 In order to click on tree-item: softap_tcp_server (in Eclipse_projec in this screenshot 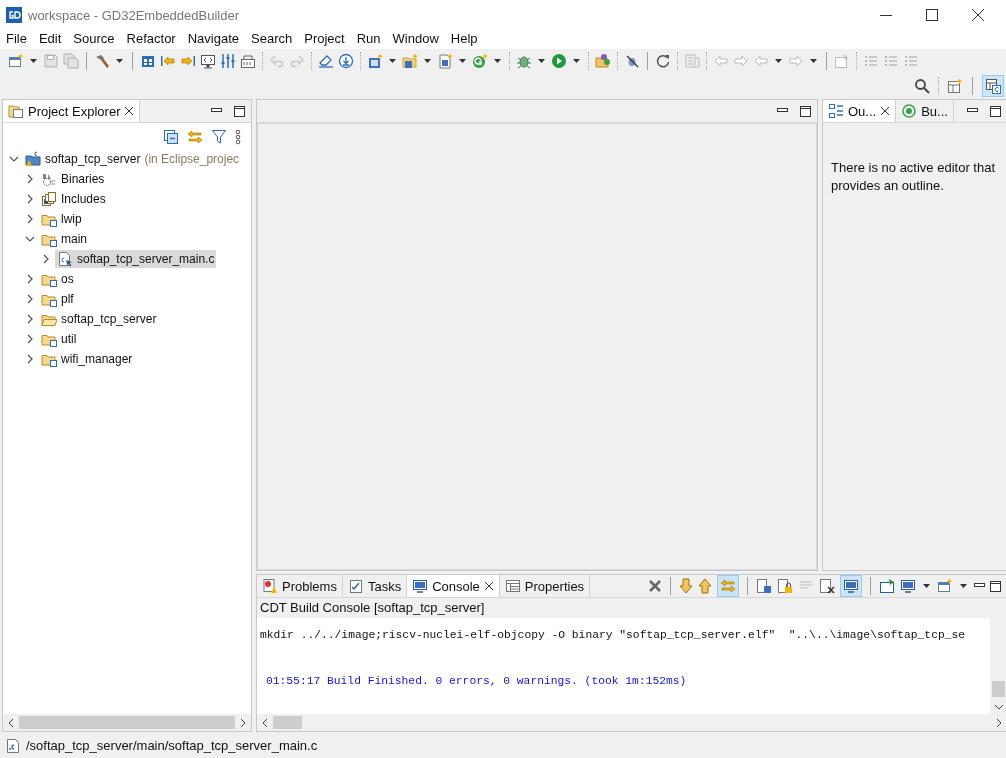, I will do `click(132, 159)`.